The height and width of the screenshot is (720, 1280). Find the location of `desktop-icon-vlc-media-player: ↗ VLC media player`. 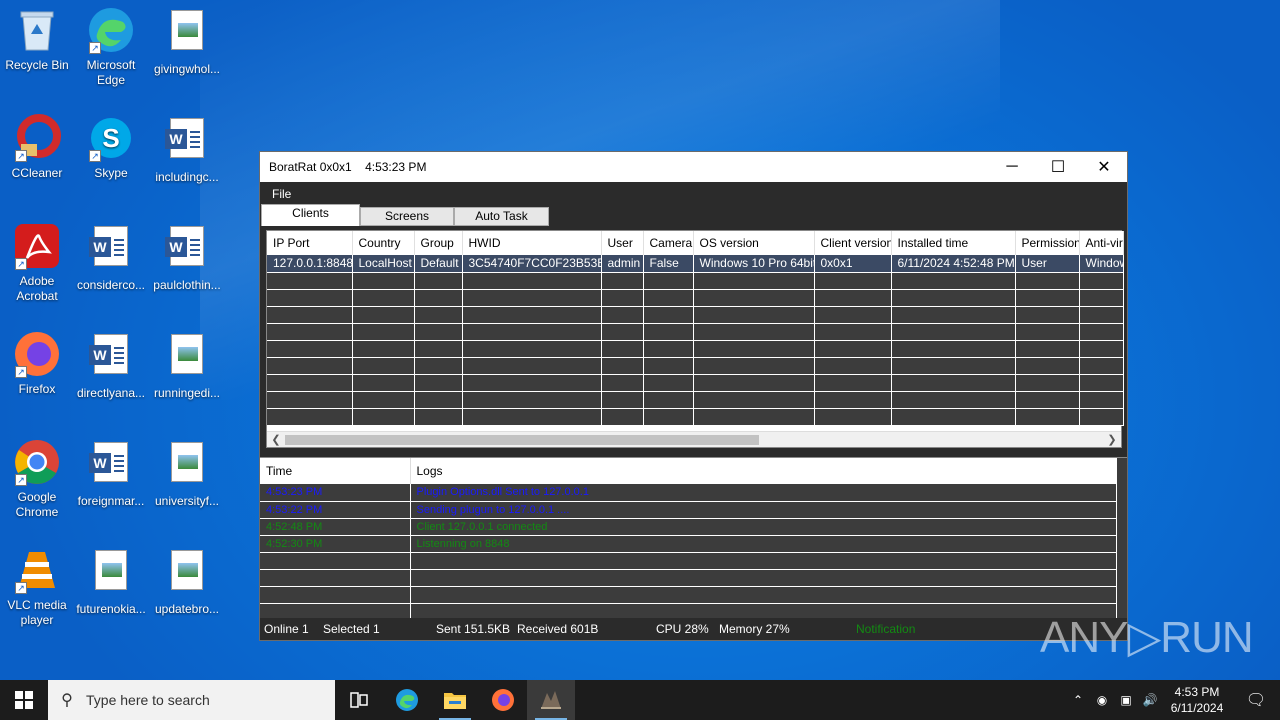

desktop-icon-vlc-media-player: ↗ VLC media player is located at coordinates (37, 587).